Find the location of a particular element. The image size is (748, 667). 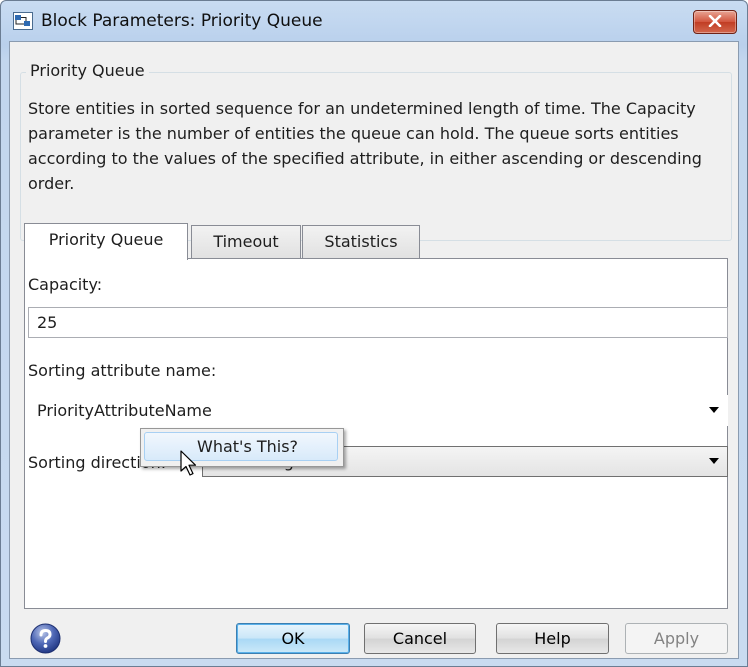

close-icon is located at coordinates (715, 21).